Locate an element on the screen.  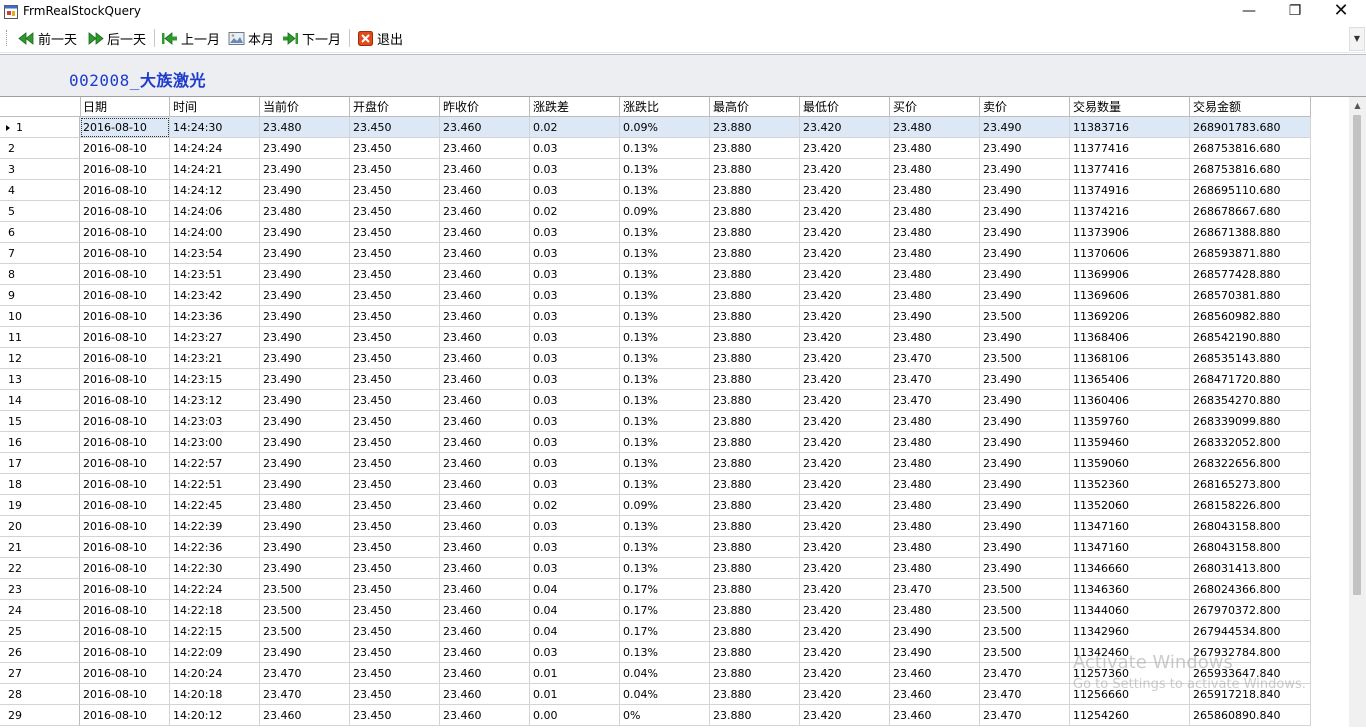
cell-time: 14:24:24 is located at coordinates (215, 148).